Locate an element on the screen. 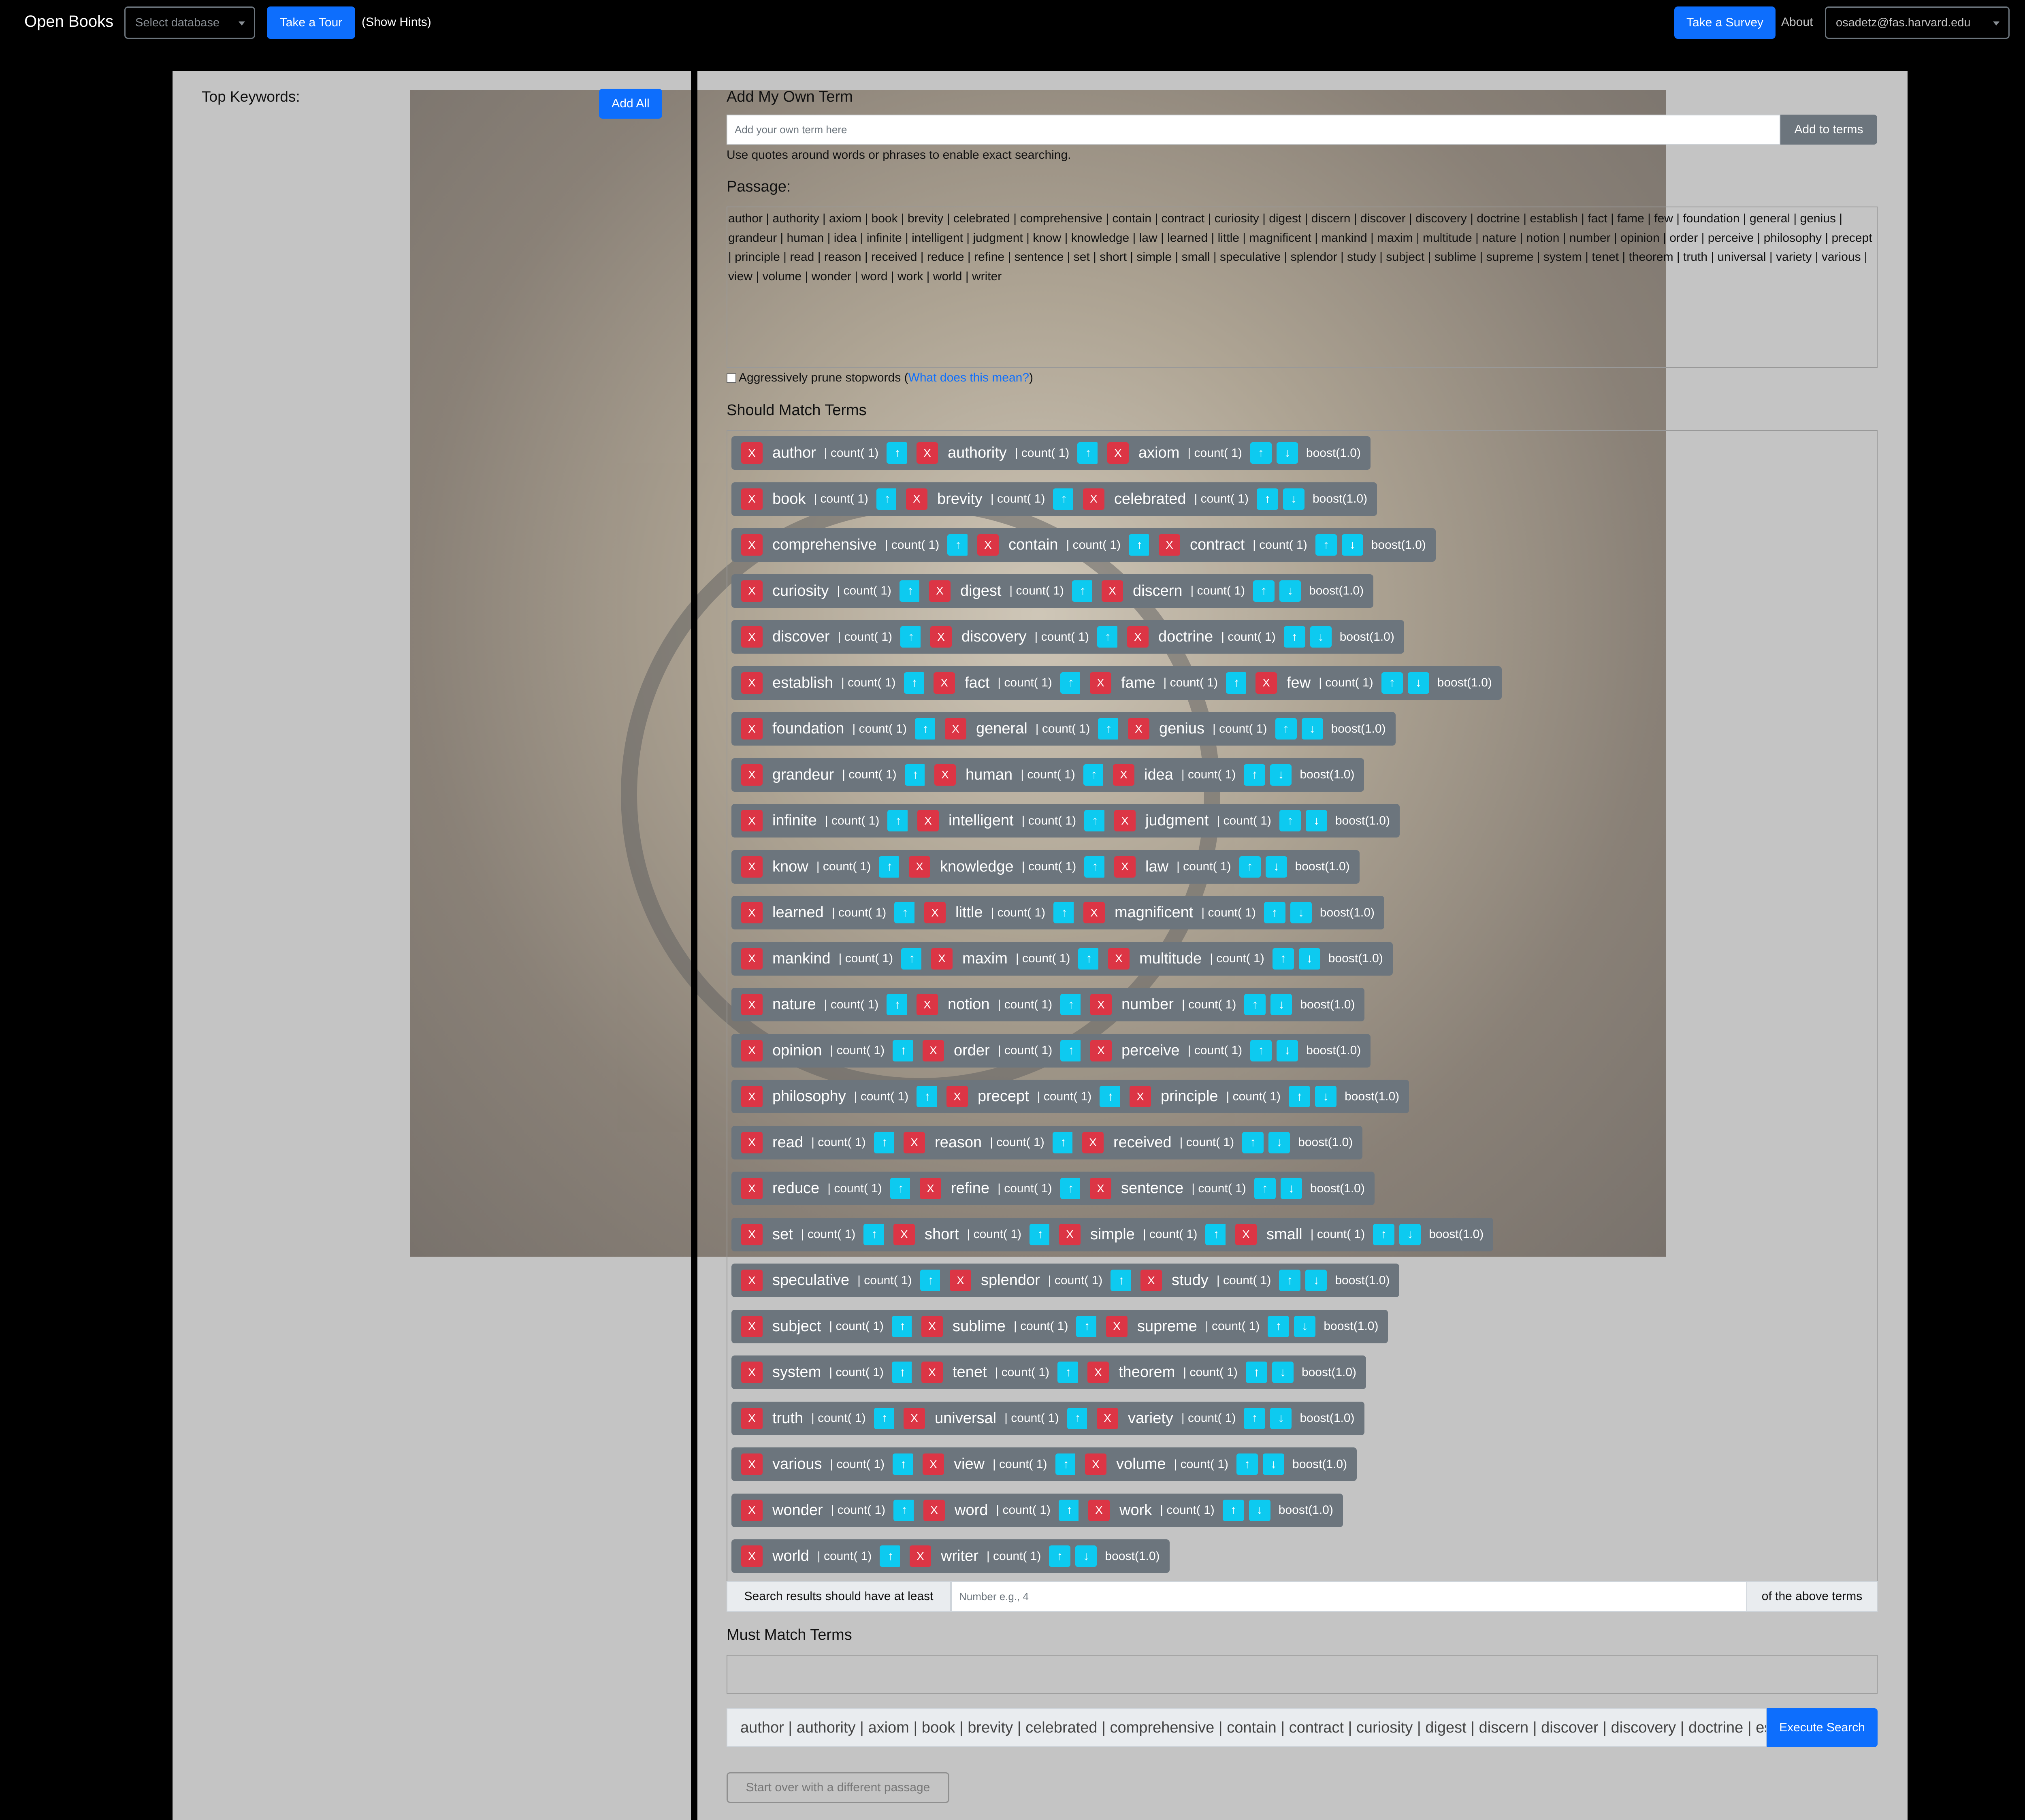  take-tour-button: Take a Tour is located at coordinates (311, 22).